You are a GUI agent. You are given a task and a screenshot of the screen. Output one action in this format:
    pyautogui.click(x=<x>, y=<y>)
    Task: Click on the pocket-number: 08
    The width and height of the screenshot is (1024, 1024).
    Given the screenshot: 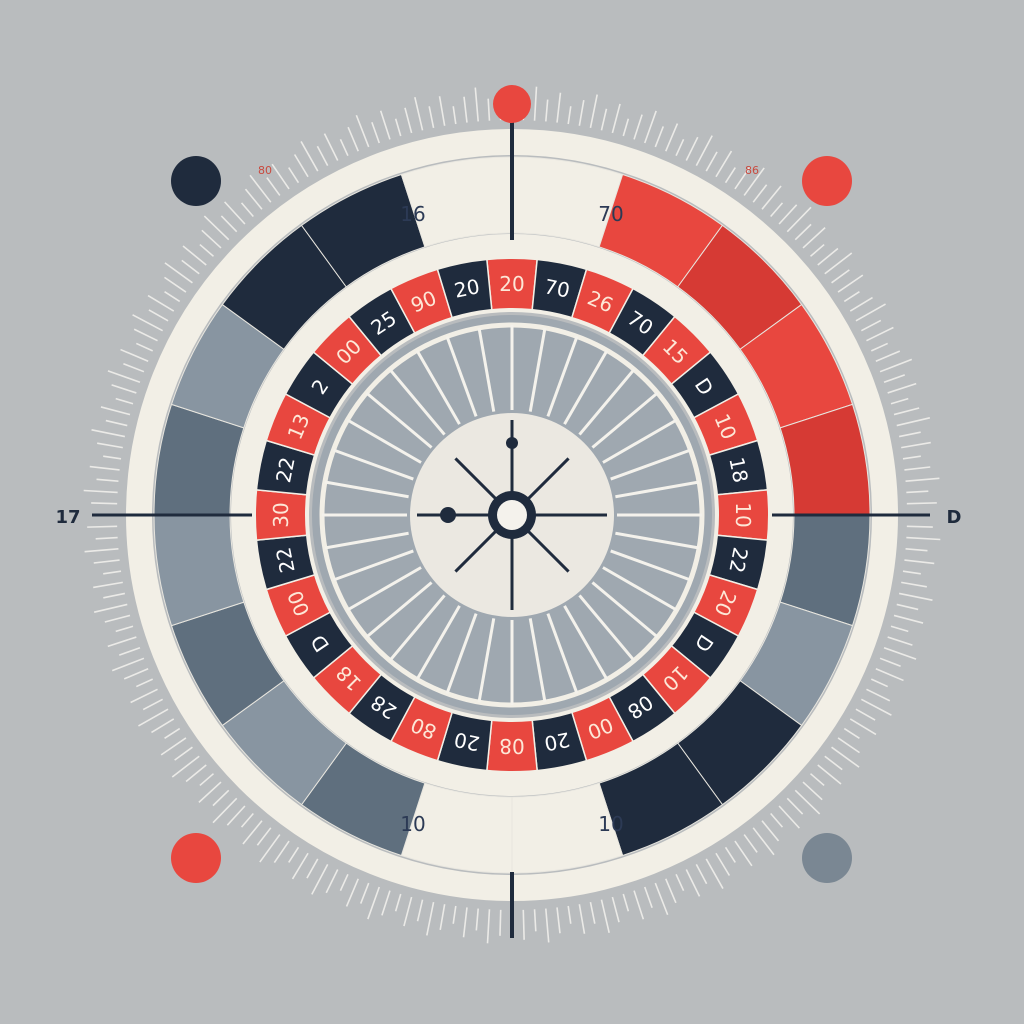 What is the action you would take?
    pyautogui.click(x=511, y=746)
    